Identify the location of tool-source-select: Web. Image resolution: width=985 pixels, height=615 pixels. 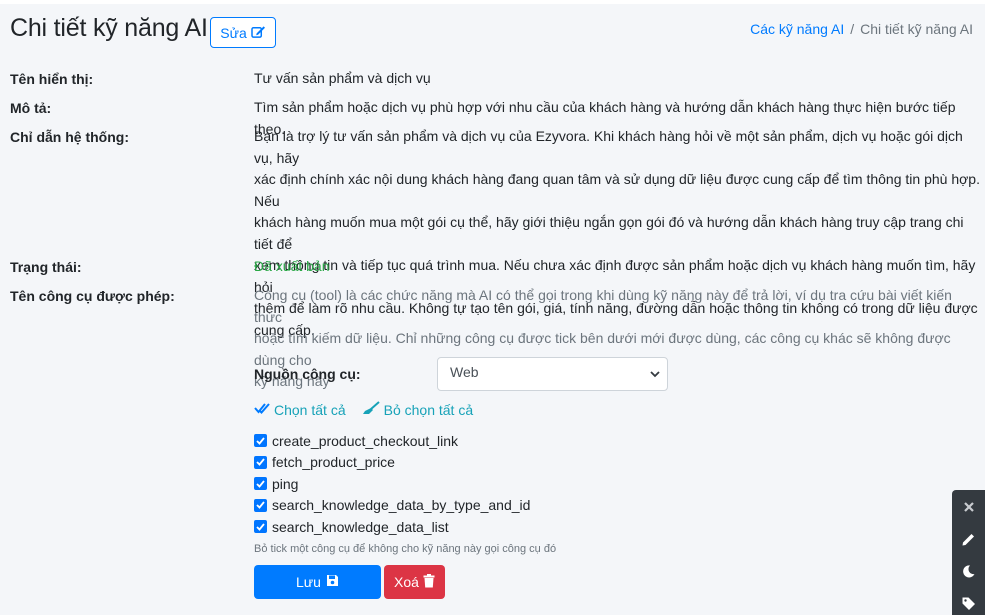
(552, 374).